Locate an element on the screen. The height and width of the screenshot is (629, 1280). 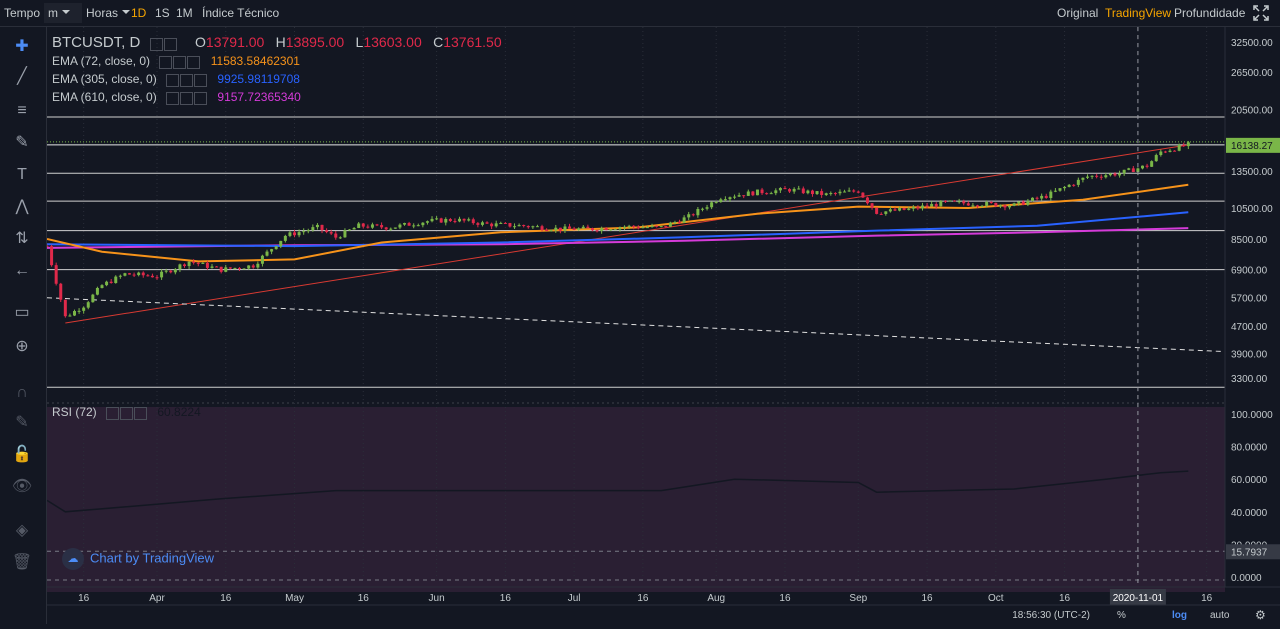
unit-select: m is located at coordinates (63, 13).